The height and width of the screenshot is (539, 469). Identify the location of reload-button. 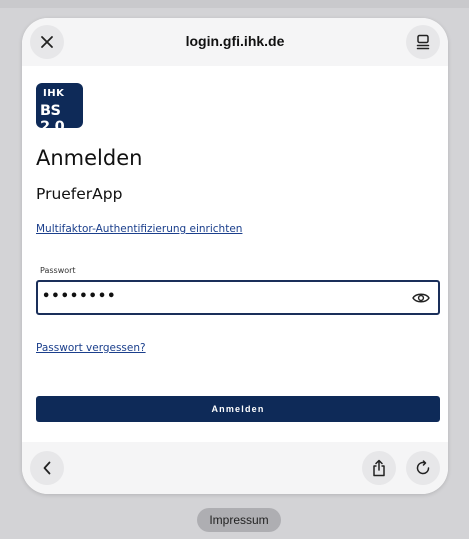
(423, 468).